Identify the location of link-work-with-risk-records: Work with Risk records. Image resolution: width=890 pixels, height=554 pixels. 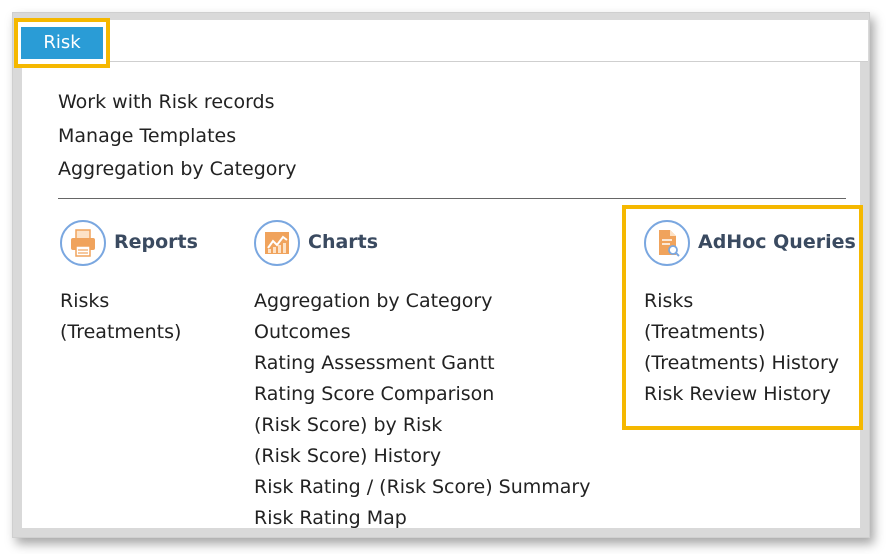
(177, 103).